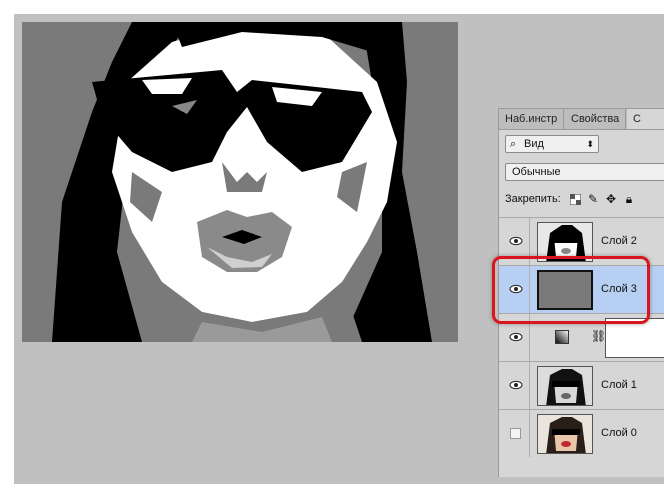 The height and width of the screenshot is (496, 664). Describe the element at coordinates (629, 199) in the screenshot. I see `lock-all-icon: 🔒︎` at that location.